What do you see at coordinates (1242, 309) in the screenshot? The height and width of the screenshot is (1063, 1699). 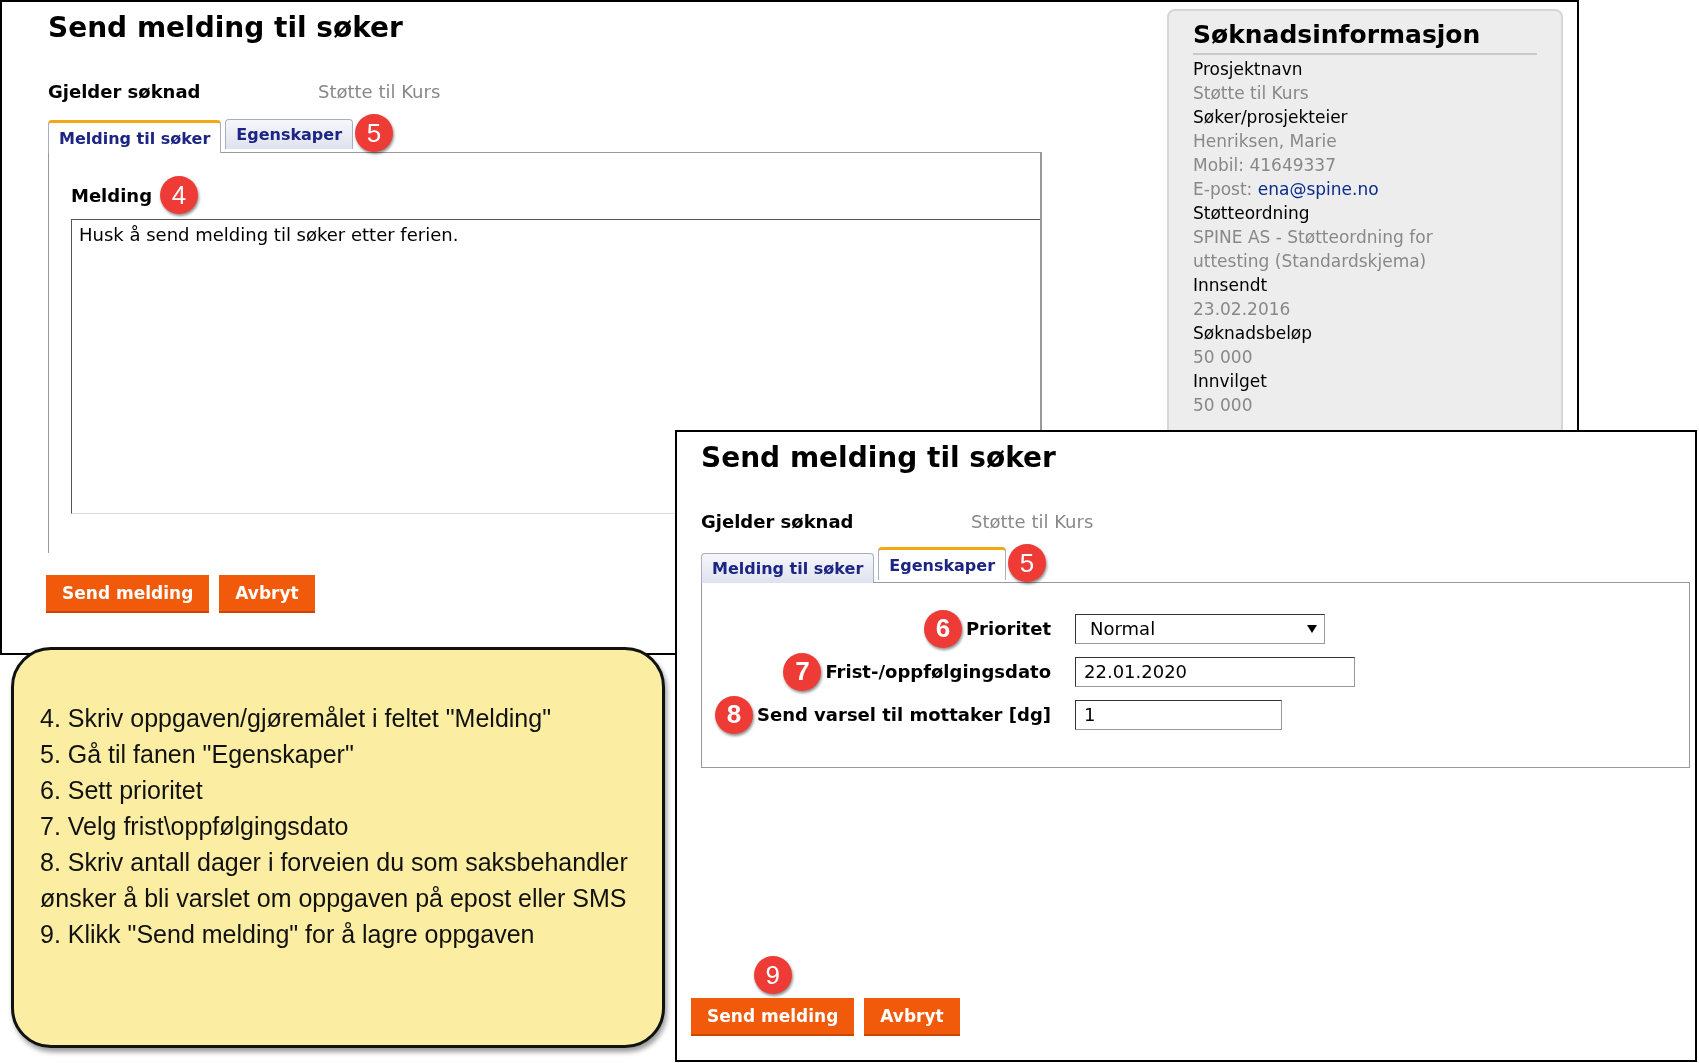 I see `info-value: 23.02.2016` at bounding box center [1242, 309].